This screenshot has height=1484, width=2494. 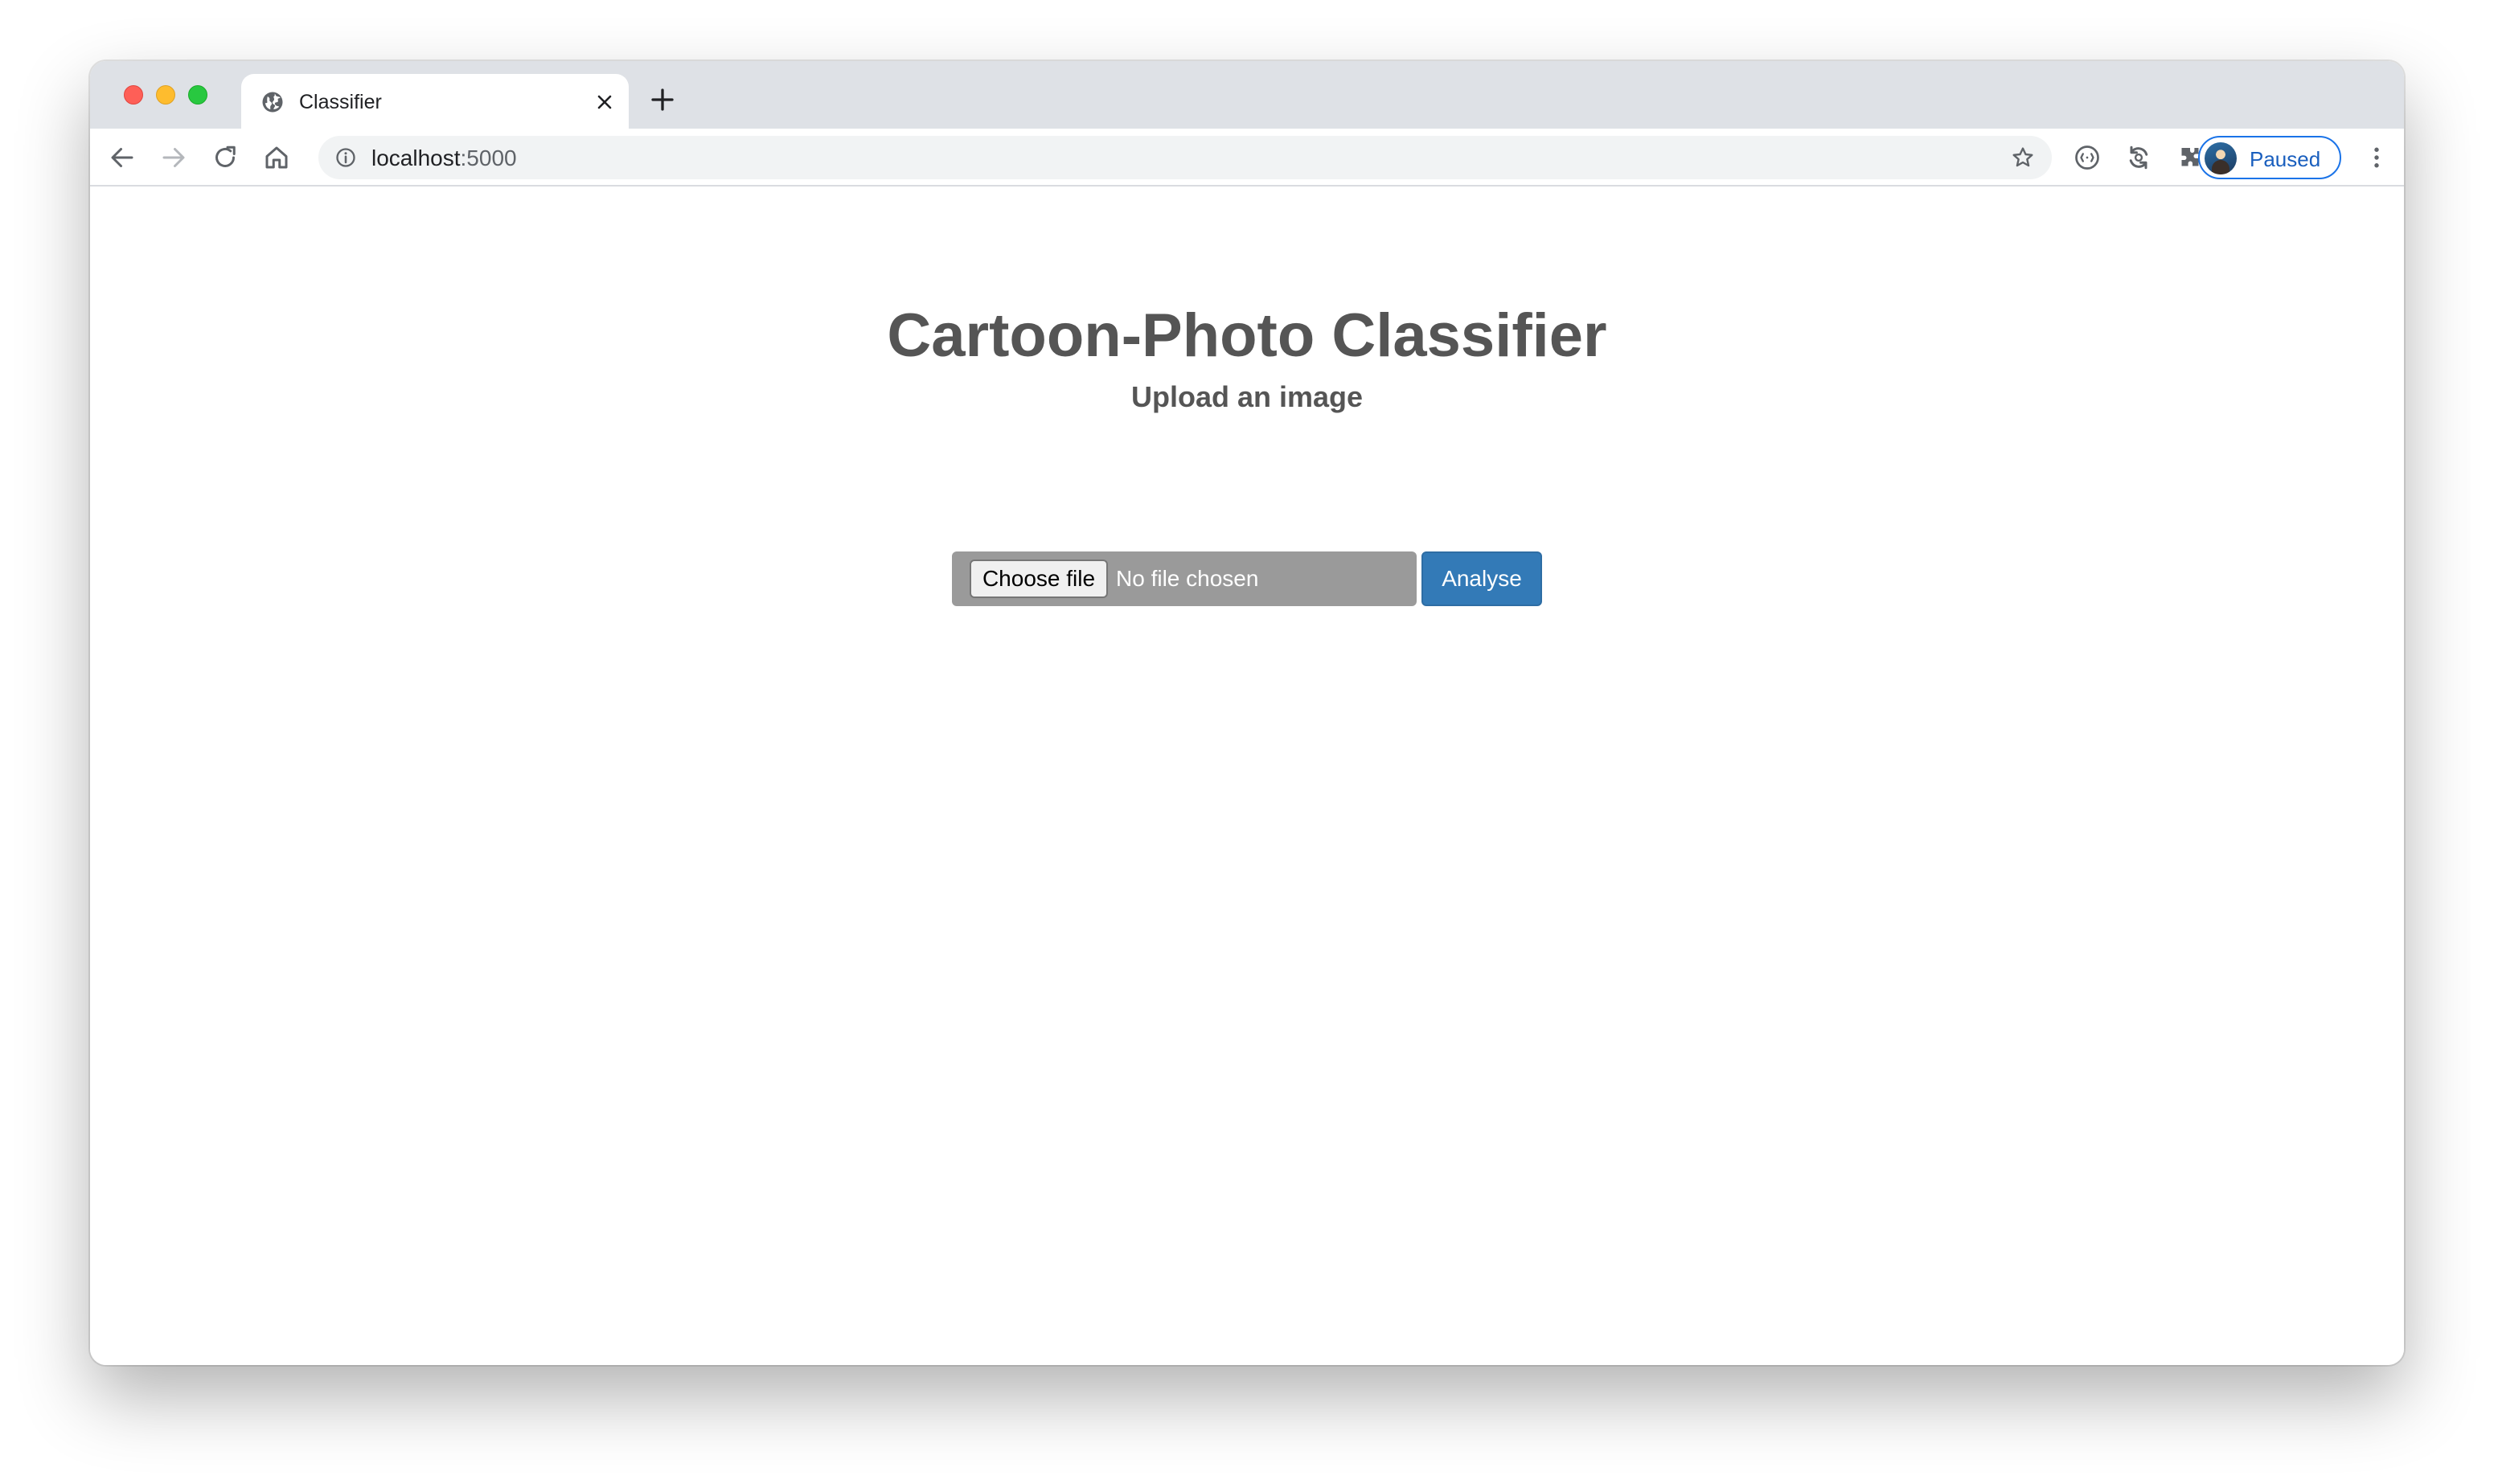 What do you see at coordinates (133, 95) in the screenshot?
I see `close-window-button` at bounding box center [133, 95].